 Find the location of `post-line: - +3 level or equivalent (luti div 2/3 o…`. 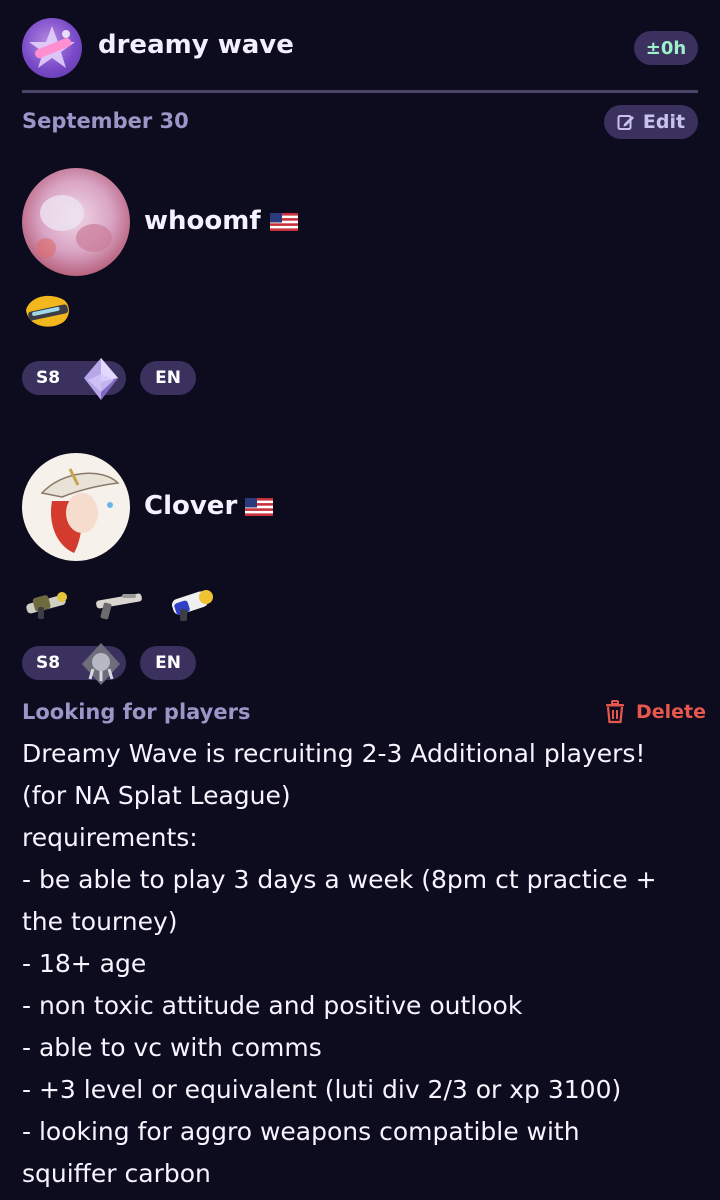

post-line: - +3 level or equivalent (luti div 2/3 o… is located at coordinates (322, 1089).